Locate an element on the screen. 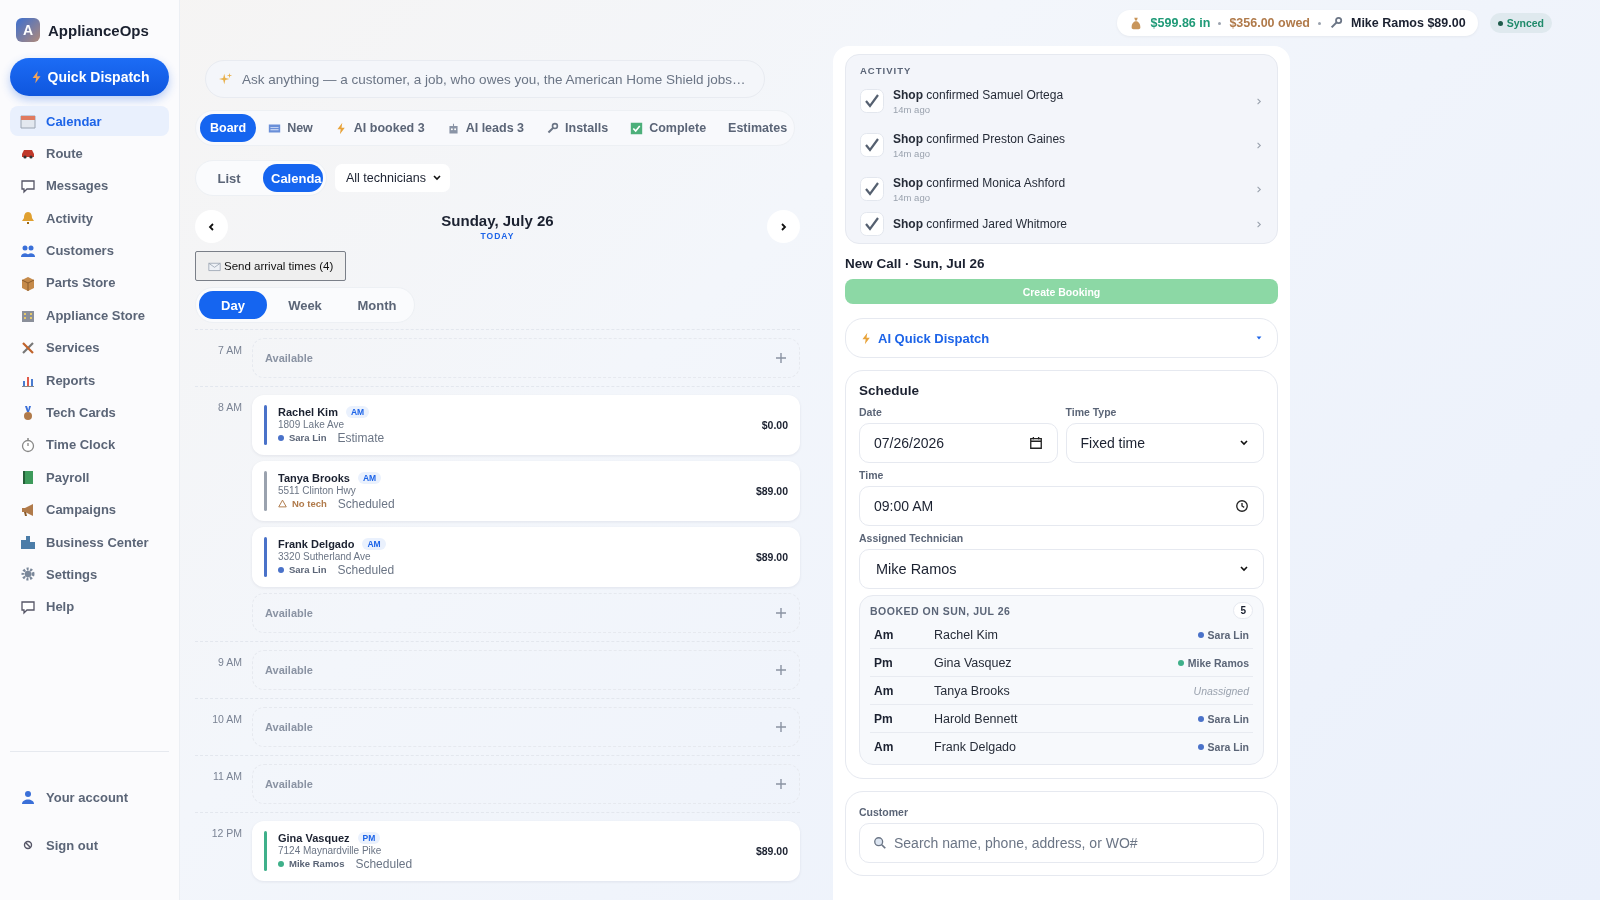 This screenshot has width=1600, height=900. nav-item: Business Center is located at coordinates (89, 542).